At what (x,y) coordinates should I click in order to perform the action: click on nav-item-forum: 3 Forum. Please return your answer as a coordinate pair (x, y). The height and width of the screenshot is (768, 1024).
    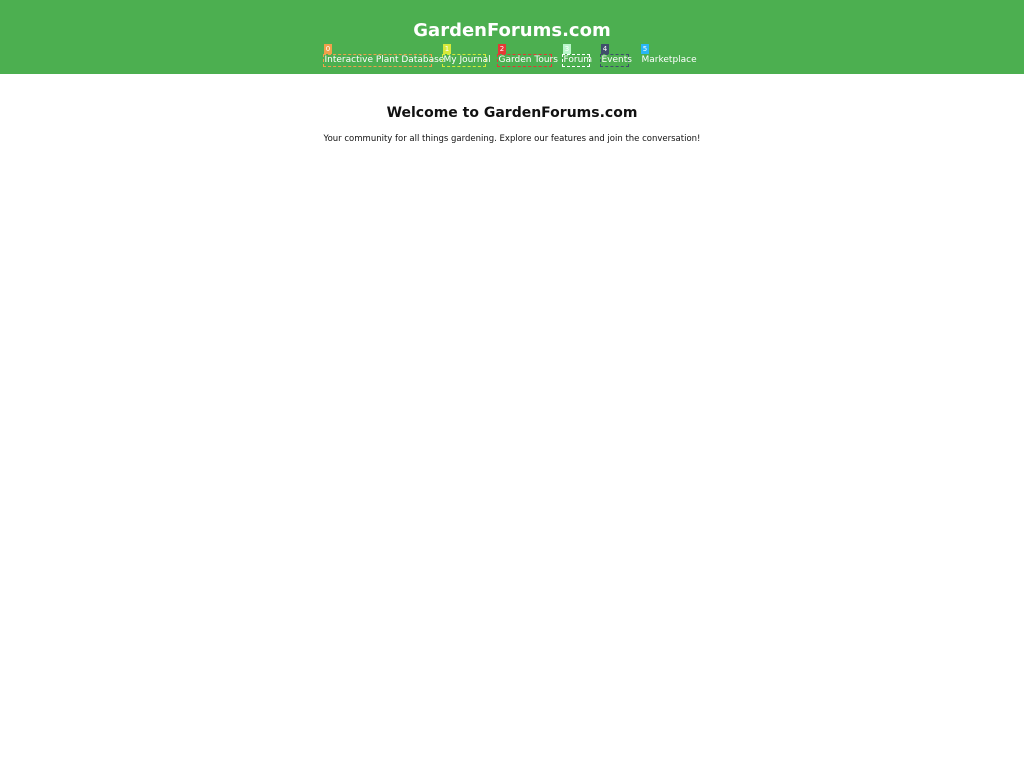
    Looking at the image, I should click on (577, 55).